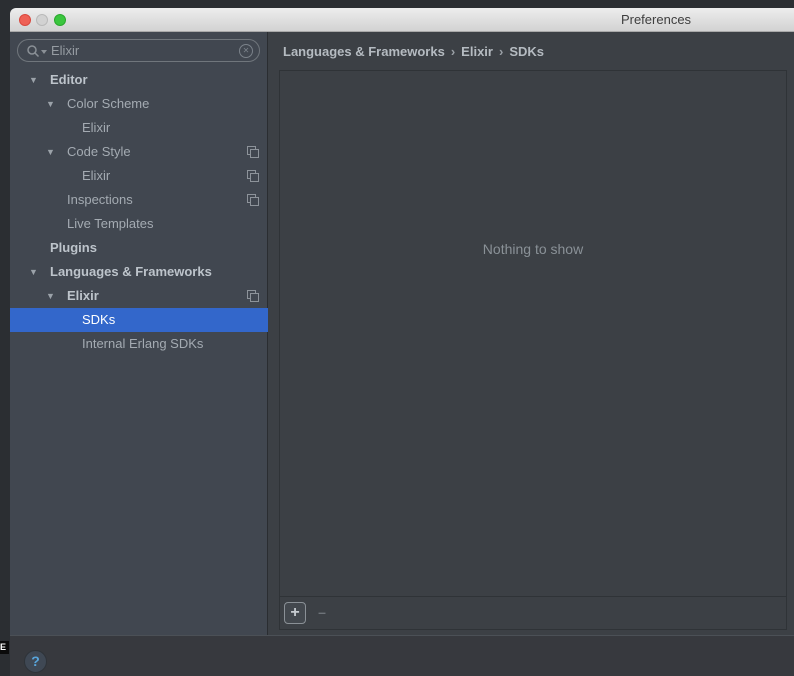 The image size is (794, 676). I want to click on sidebar-item-plugins: Plugins, so click(139, 248).